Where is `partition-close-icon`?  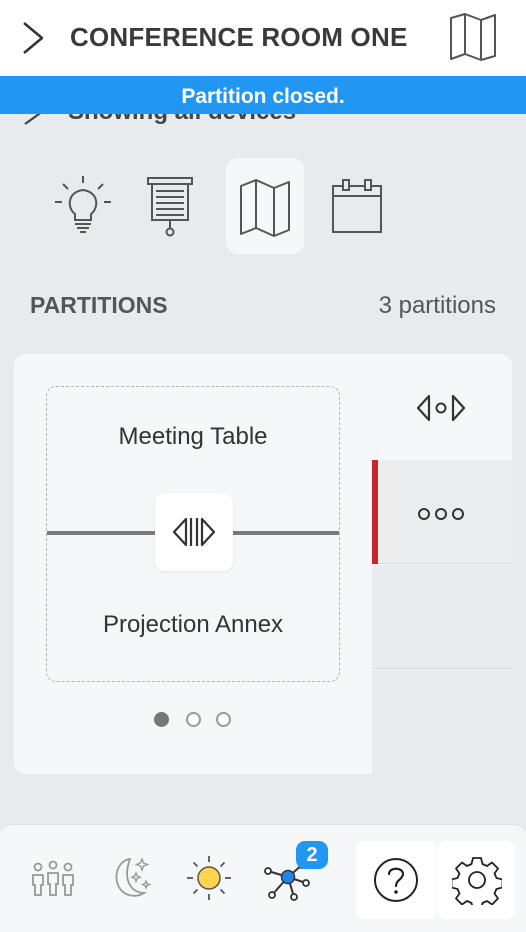 partition-close-icon is located at coordinates (194, 532).